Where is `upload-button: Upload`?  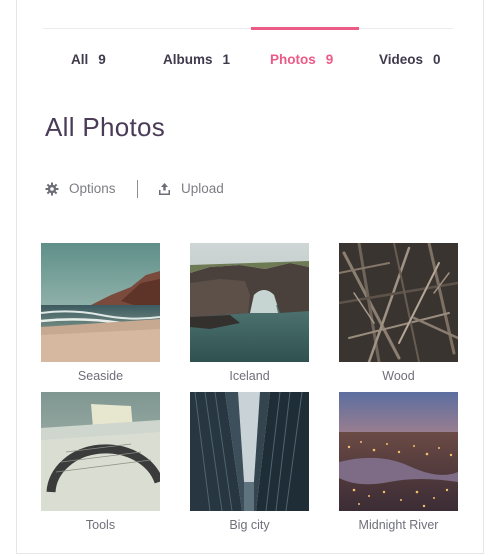 upload-button: Upload is located at coordinates (191, 188).